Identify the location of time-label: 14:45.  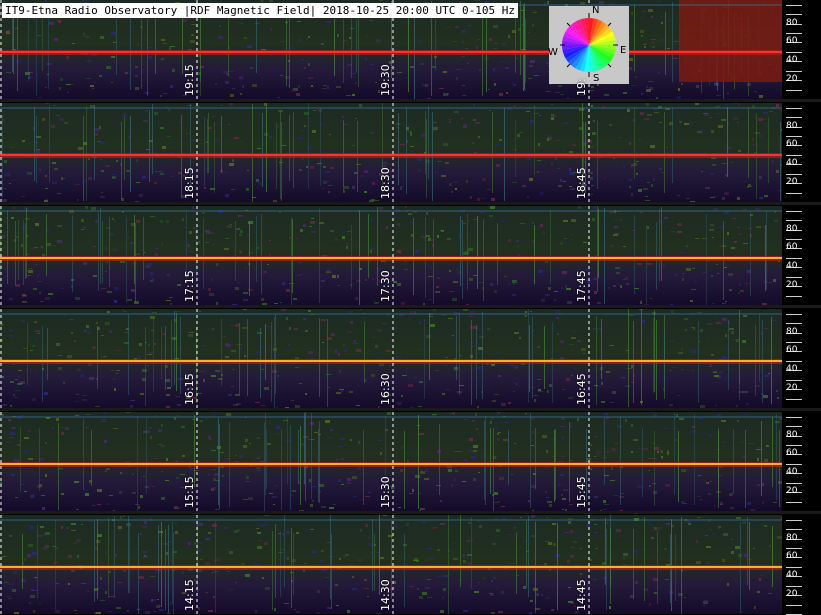
(581, 595).